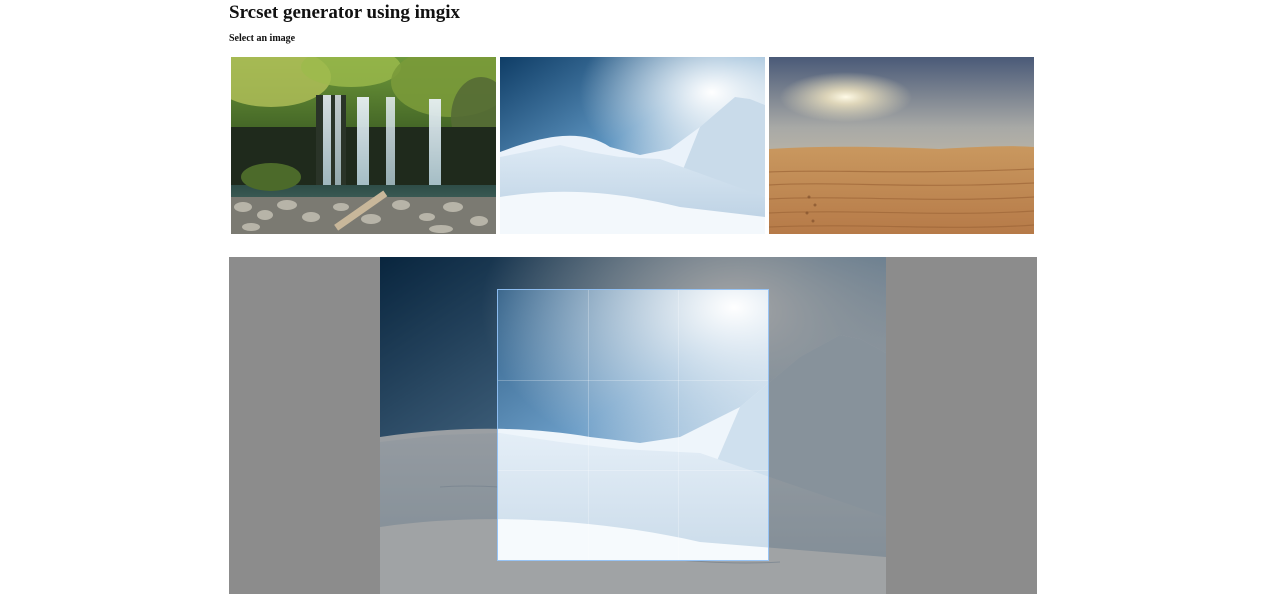 This screenshot has width=1270, height=600. I want to click on image-option-desert, so click(901, 145).